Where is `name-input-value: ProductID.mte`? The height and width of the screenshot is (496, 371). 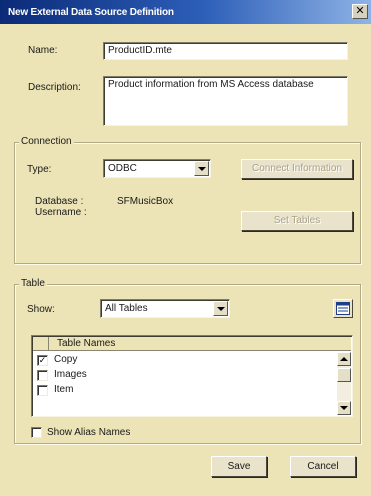
name-input-value: ProductID.mte is located at coordinates (140, 50).